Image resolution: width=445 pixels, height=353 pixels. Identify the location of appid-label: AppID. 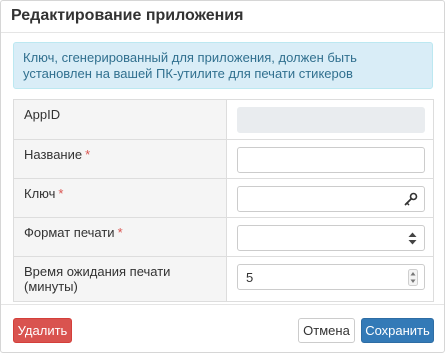
(42, 114).